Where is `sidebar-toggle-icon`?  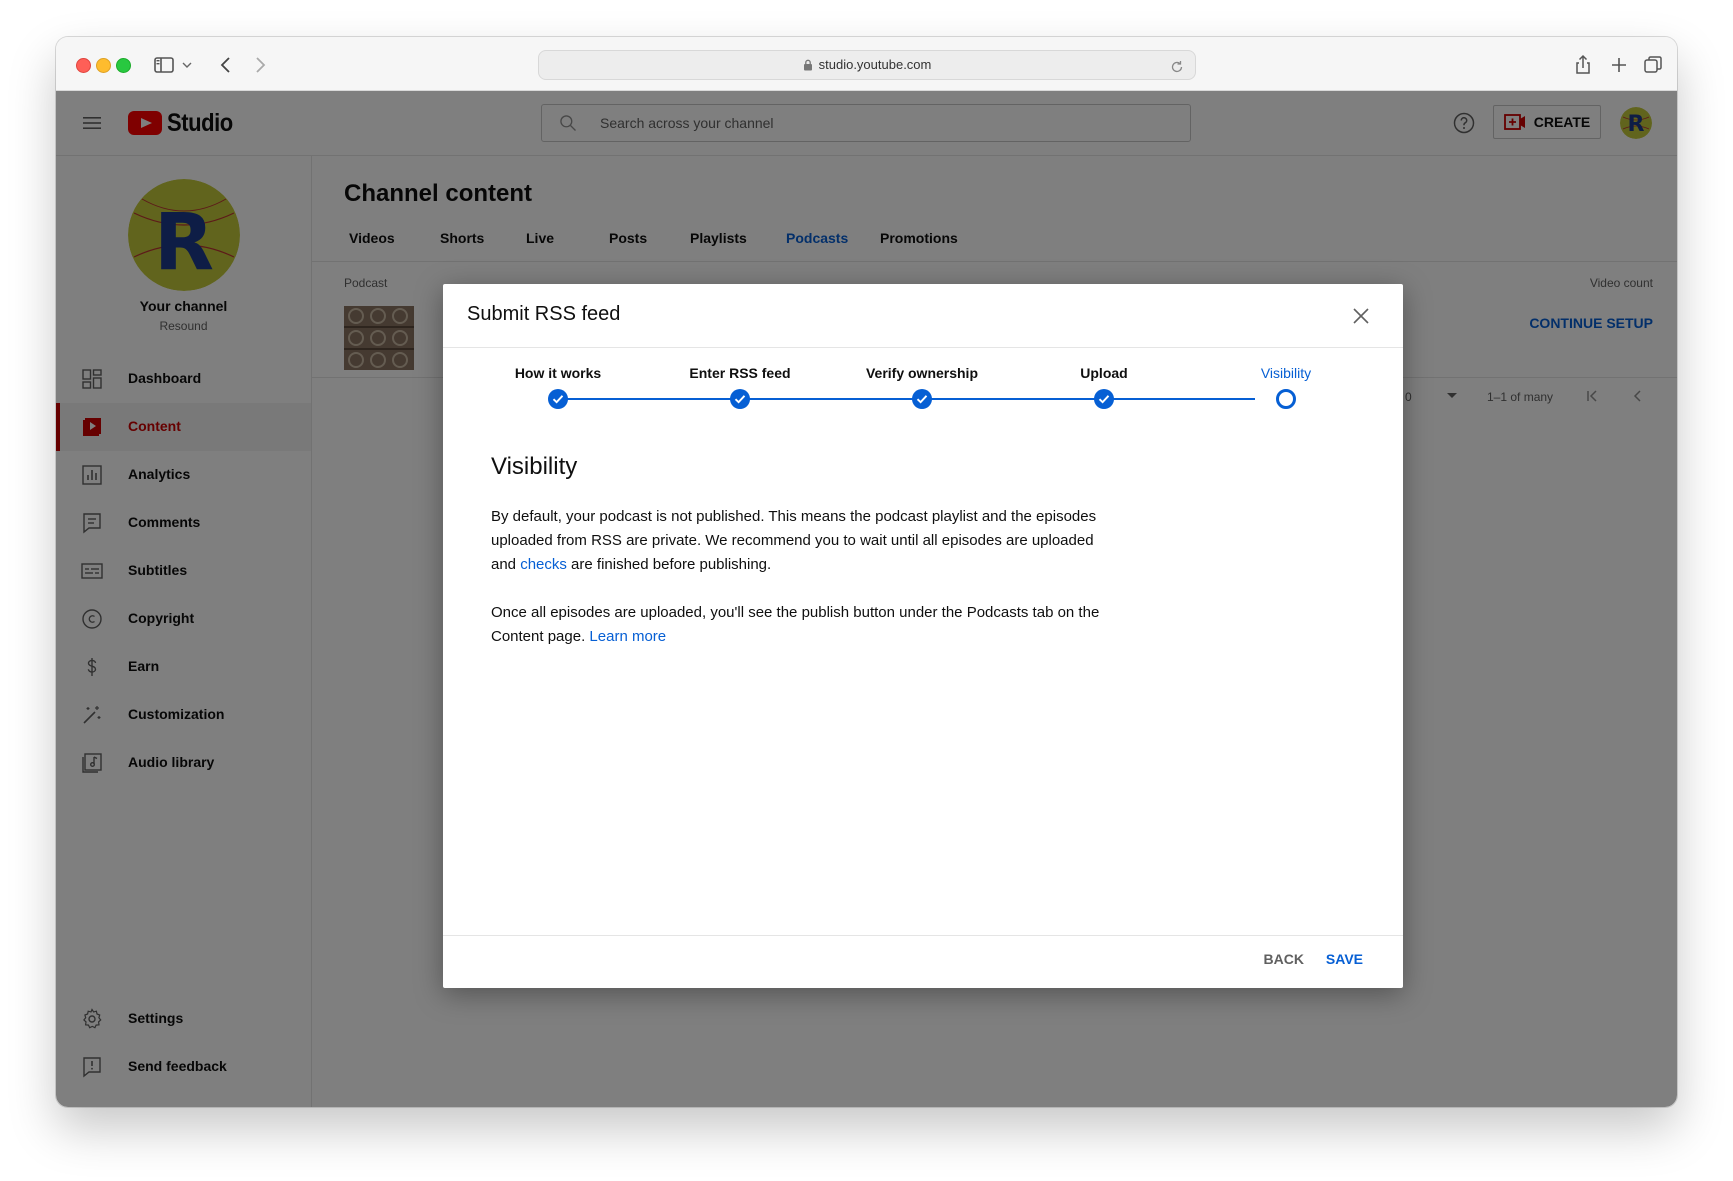 sidebar-toggle-icon is located at coordinates (164, 65).